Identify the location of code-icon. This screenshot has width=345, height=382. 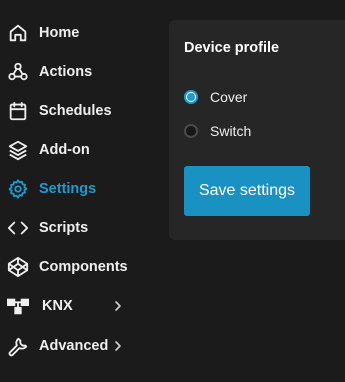
(18, 228).